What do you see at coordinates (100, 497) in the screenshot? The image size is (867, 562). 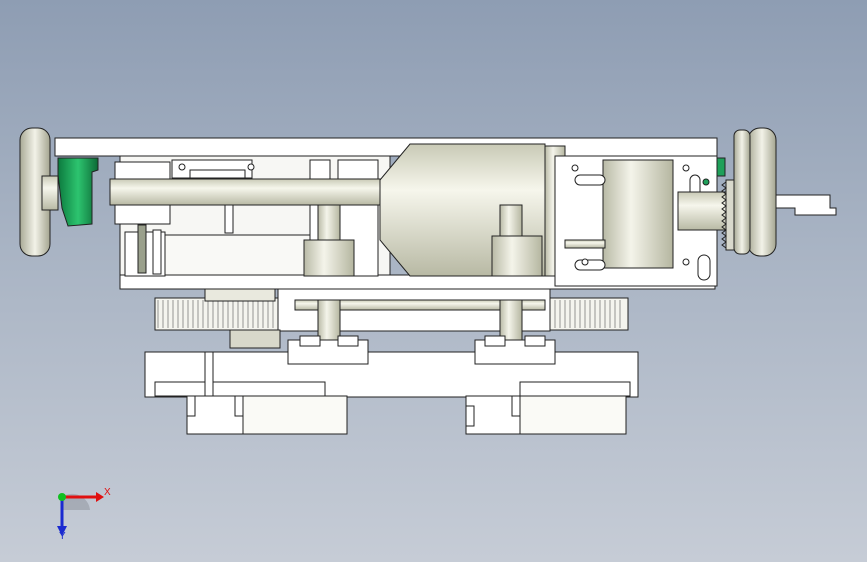 I see `x-arrowhead` at bounding box center [100, 497].